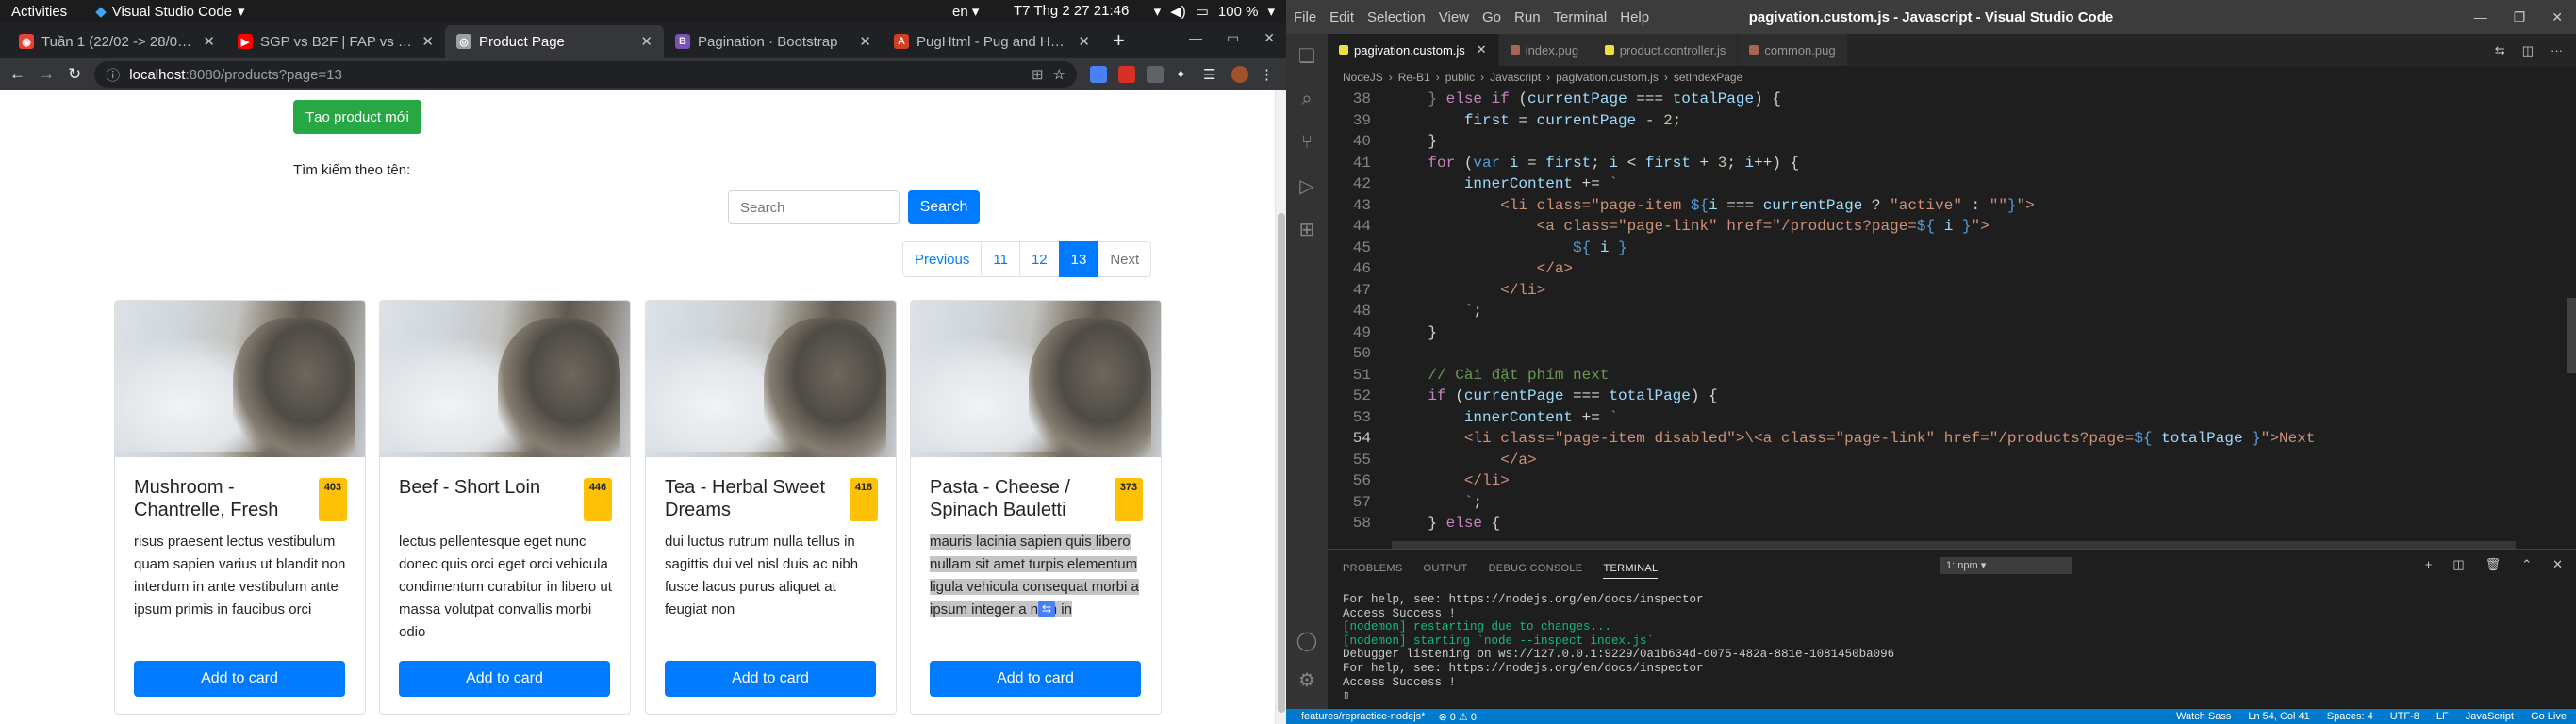 Image resolution: width=2576 pixels, height=724 pixels. What do you see at coordinates (1954, 545) in the screenshot?
I see `horizontal-scrollbar` at bounding box center [1954, 545].